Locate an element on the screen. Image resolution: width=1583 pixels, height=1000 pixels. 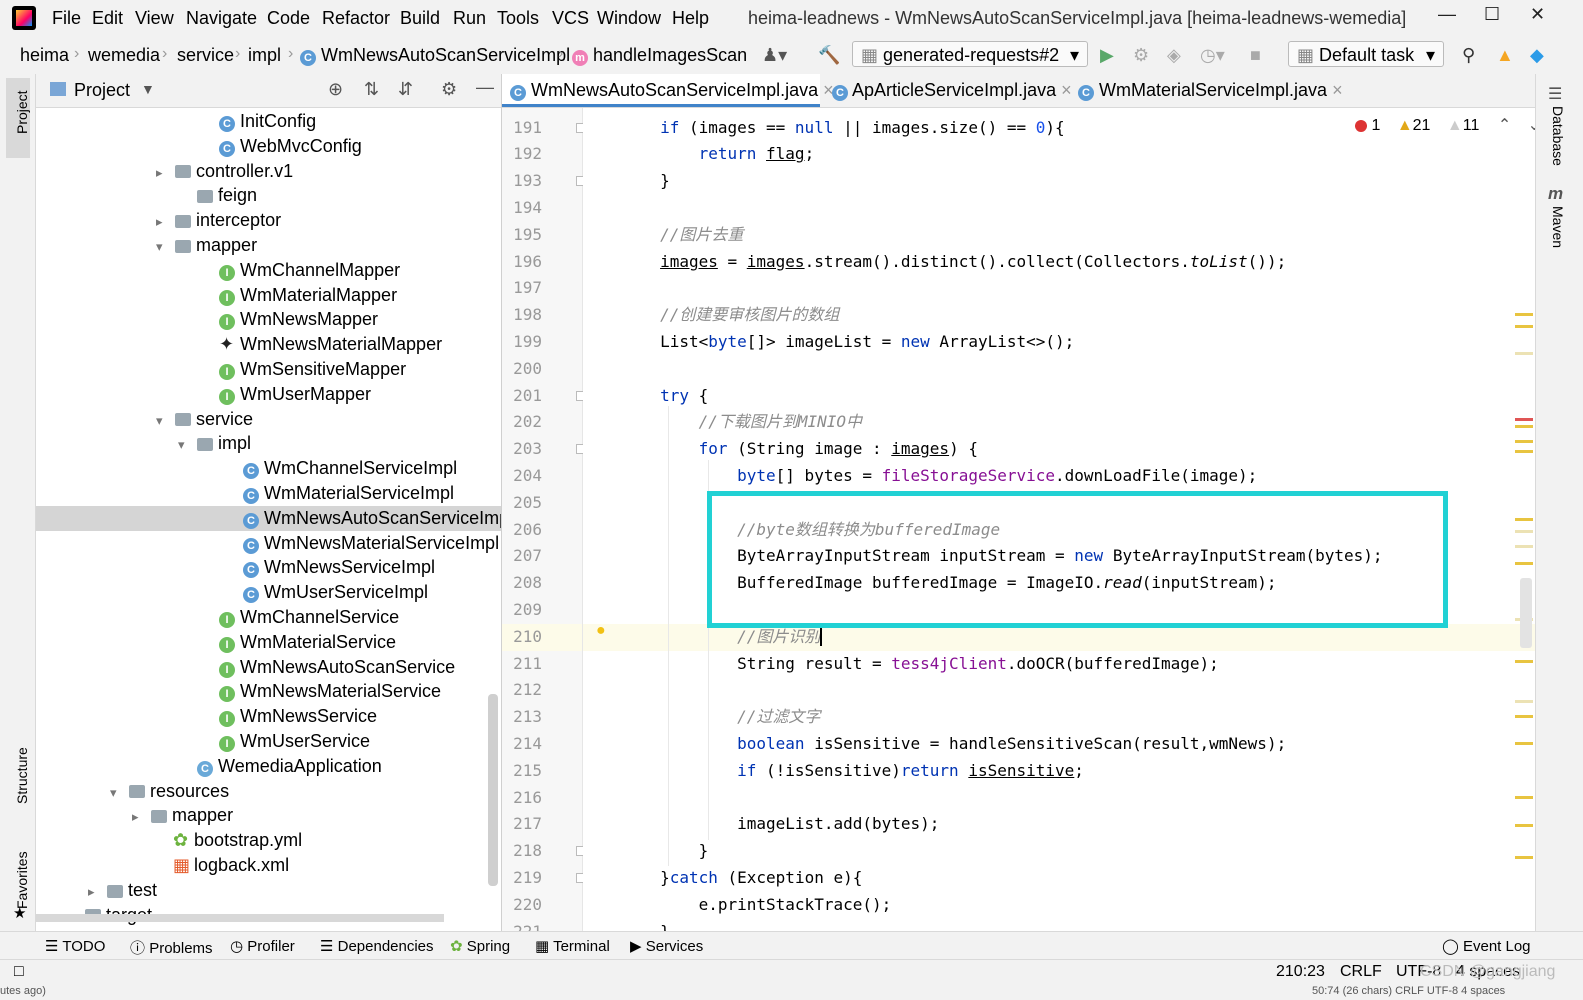
tree-item: C WmUserServiceImpl is located at coordinates (268, 592).